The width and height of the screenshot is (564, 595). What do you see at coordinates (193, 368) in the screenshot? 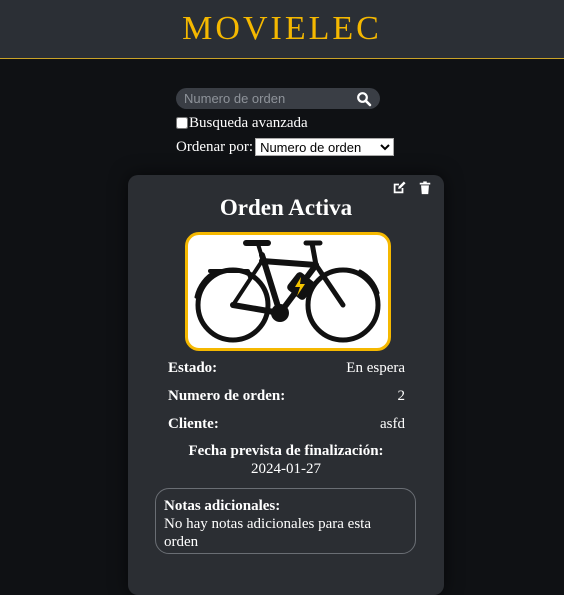
I see `status-label: Estado:` at bounding box center [193, 368].